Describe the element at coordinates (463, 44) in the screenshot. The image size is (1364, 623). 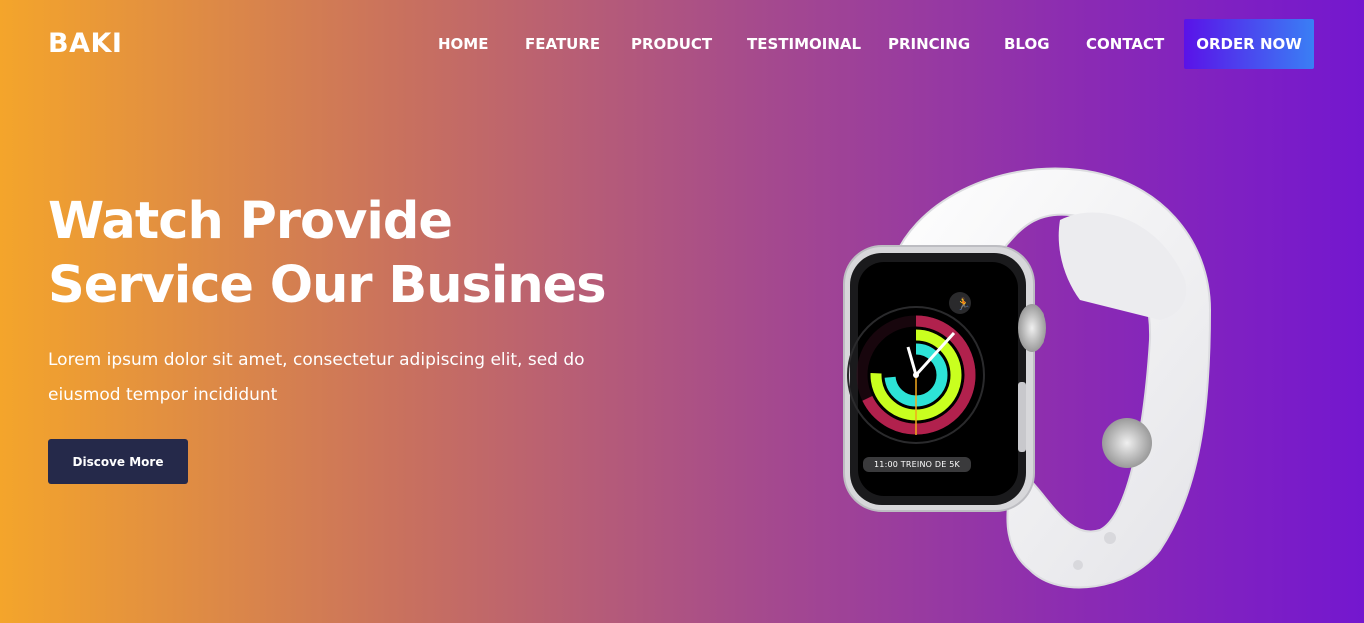
I see `nav-item-home: HOME` at that location.